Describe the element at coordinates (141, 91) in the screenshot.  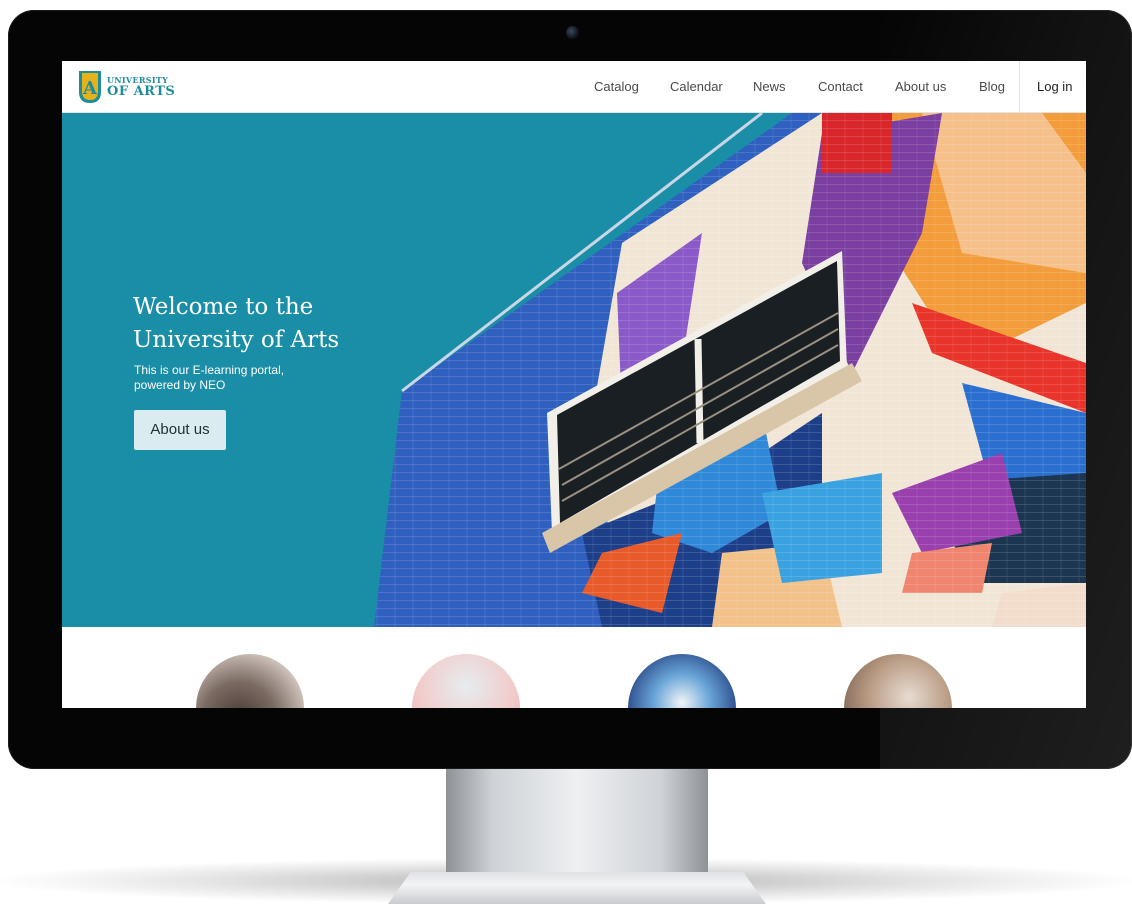
I see `logo-line-2: OF ARTS` at that location.